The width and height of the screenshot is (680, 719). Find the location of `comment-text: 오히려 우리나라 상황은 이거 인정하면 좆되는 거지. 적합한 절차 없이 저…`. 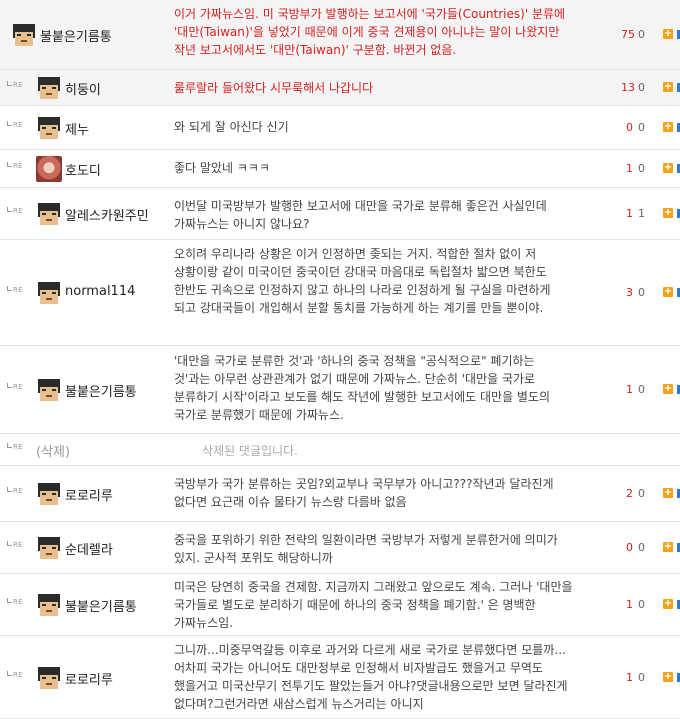

comment-text: 오히려 우리나라 상황은 이거 인정하면 좆되는 거지. 적합한 절차 없이 저… is located at coordinates (362, 281).